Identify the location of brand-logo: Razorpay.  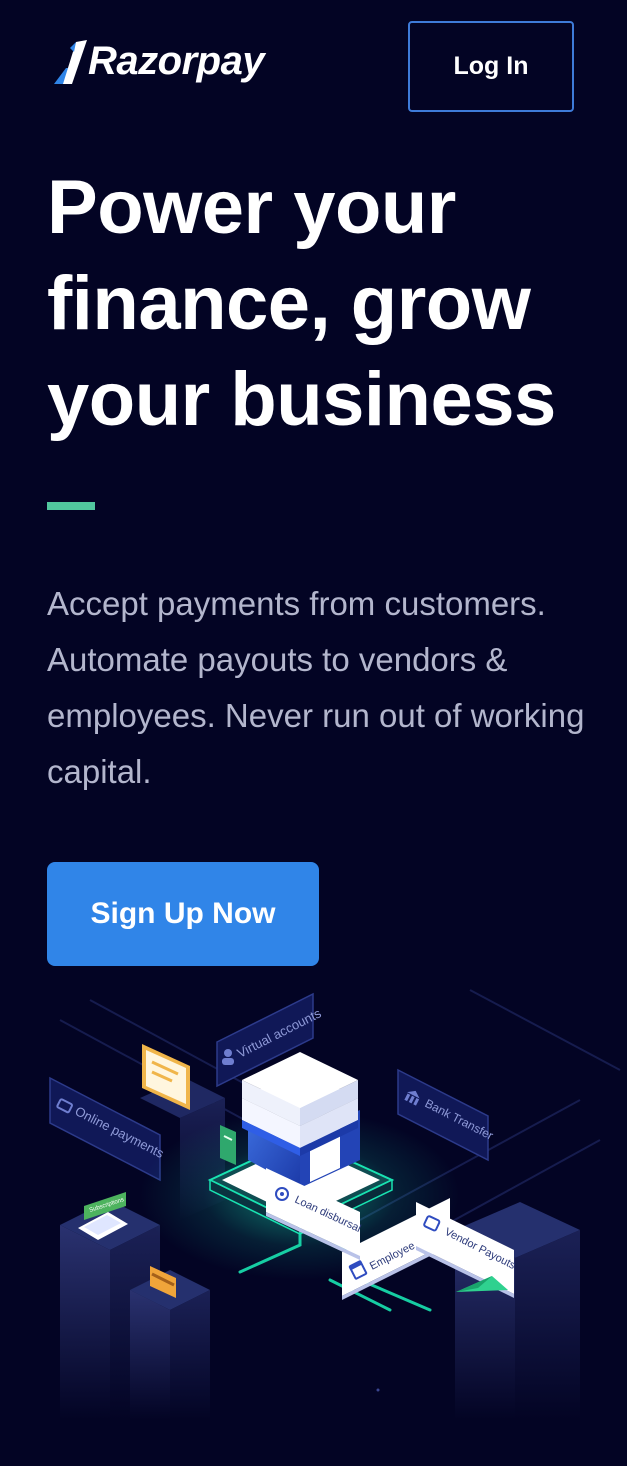
(158, 61).